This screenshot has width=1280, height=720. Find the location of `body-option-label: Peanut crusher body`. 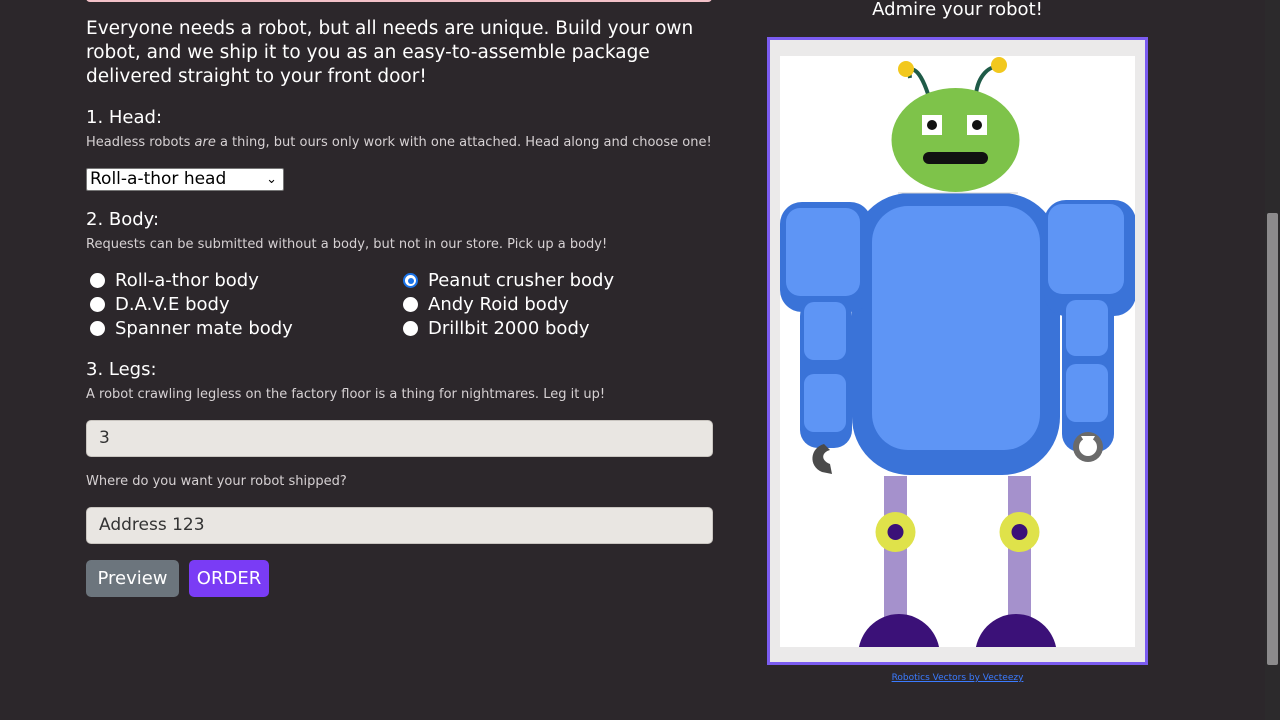

body-option-label: Peanut crusher body is located at coordinates (521, 280).